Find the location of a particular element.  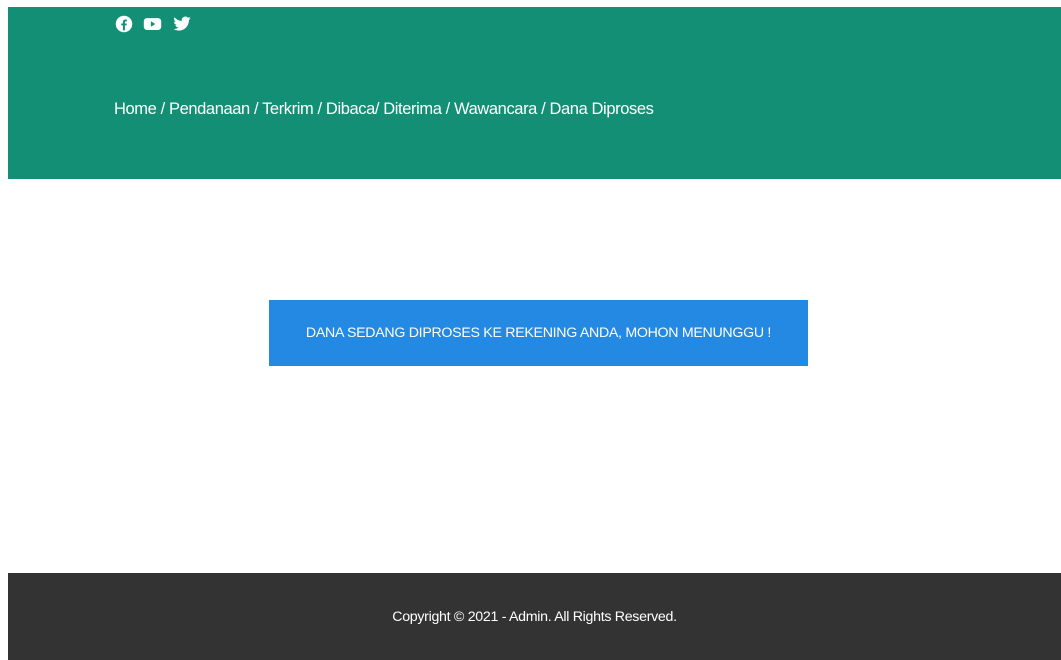

facebook-icon is located at coordinates (123, 24).